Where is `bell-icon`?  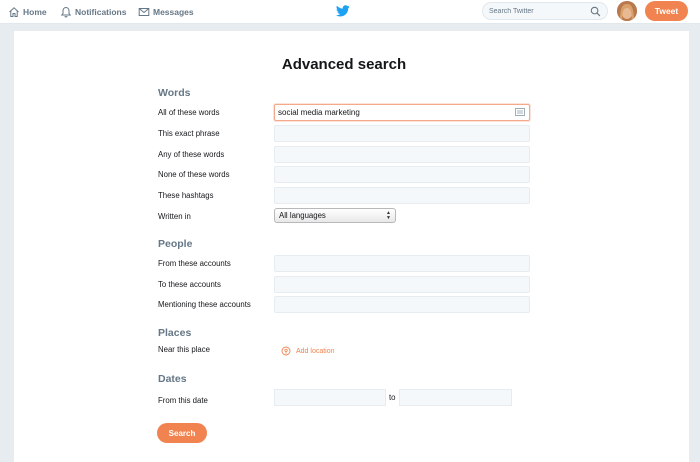 bell-icon is located at coordinates (66, 12).